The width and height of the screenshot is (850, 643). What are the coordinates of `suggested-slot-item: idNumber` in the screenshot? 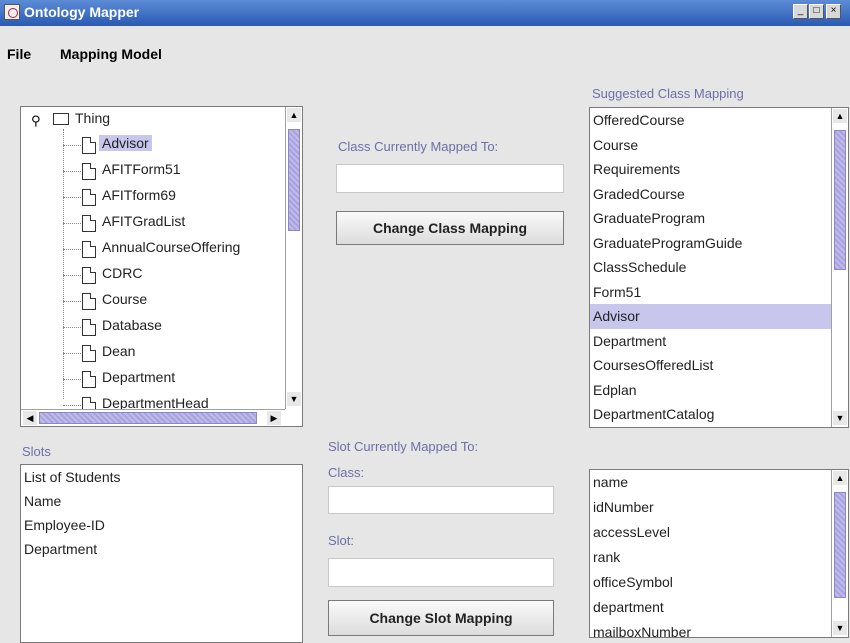 It's located at (710, 507).